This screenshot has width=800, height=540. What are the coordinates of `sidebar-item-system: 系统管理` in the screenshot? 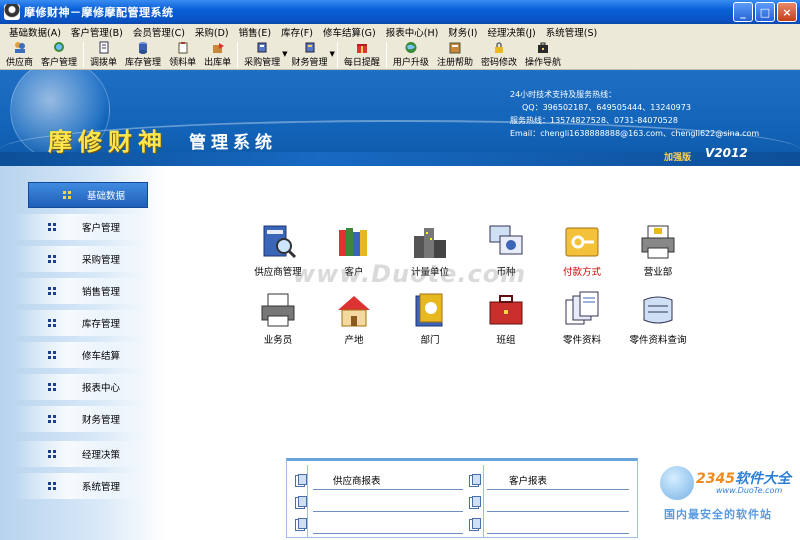 It's located at (82, 486).